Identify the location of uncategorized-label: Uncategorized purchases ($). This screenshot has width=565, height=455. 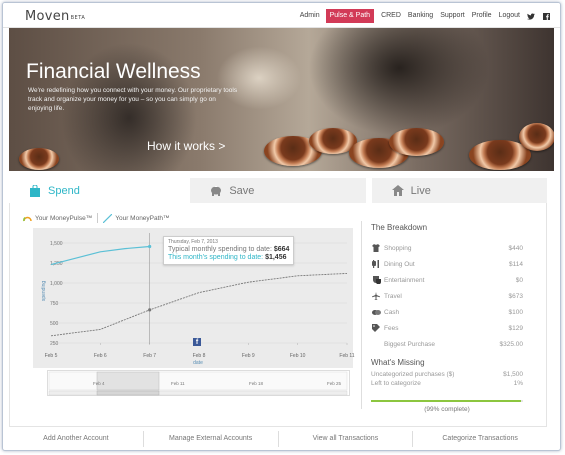
(413, 374).